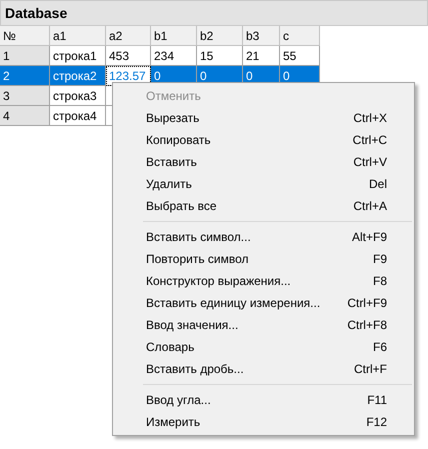 Image resolution: width=428 pixels, height=449 pixels. Describe the element at coordinates (78, 96) in the screenshot. I see `table-cell: строка3` at that location.